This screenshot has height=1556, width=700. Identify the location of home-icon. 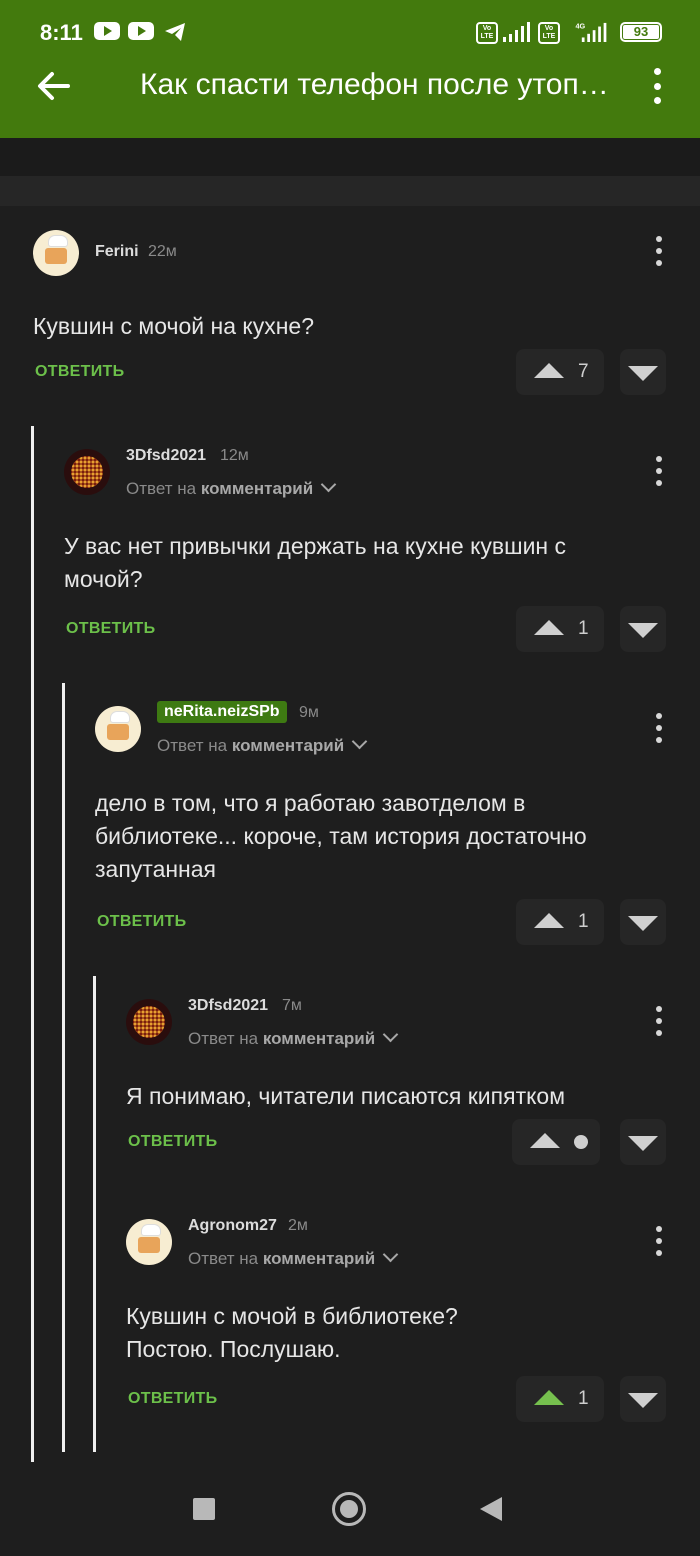
(349, 1509).